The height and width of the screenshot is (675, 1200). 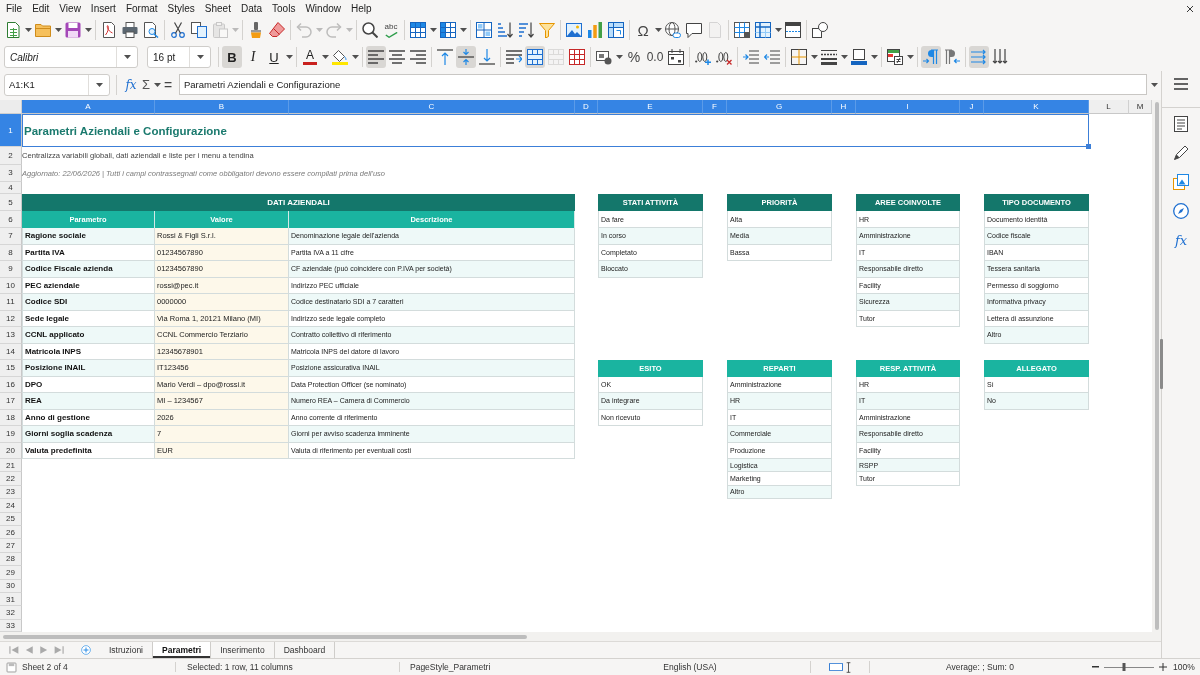 I want to click on border-color-button, so click(x=859, y=57).